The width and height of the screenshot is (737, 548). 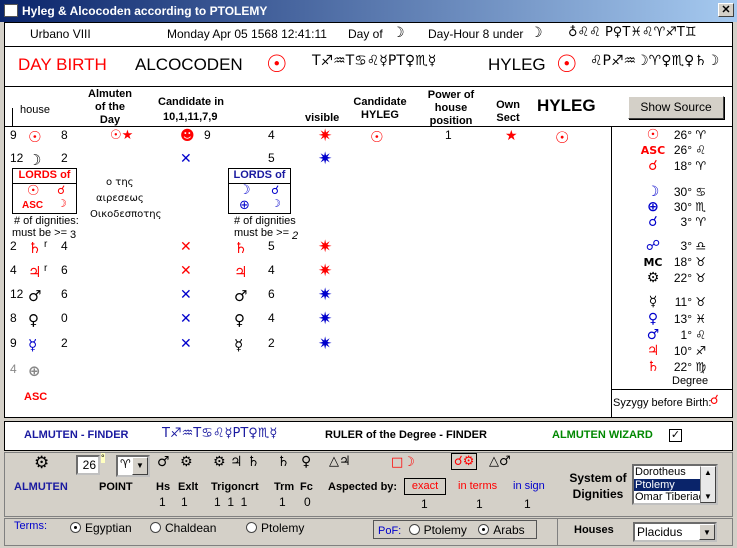 I want to click on terms-radio-chaldean: Chaldean, so click(x=183, y=528).